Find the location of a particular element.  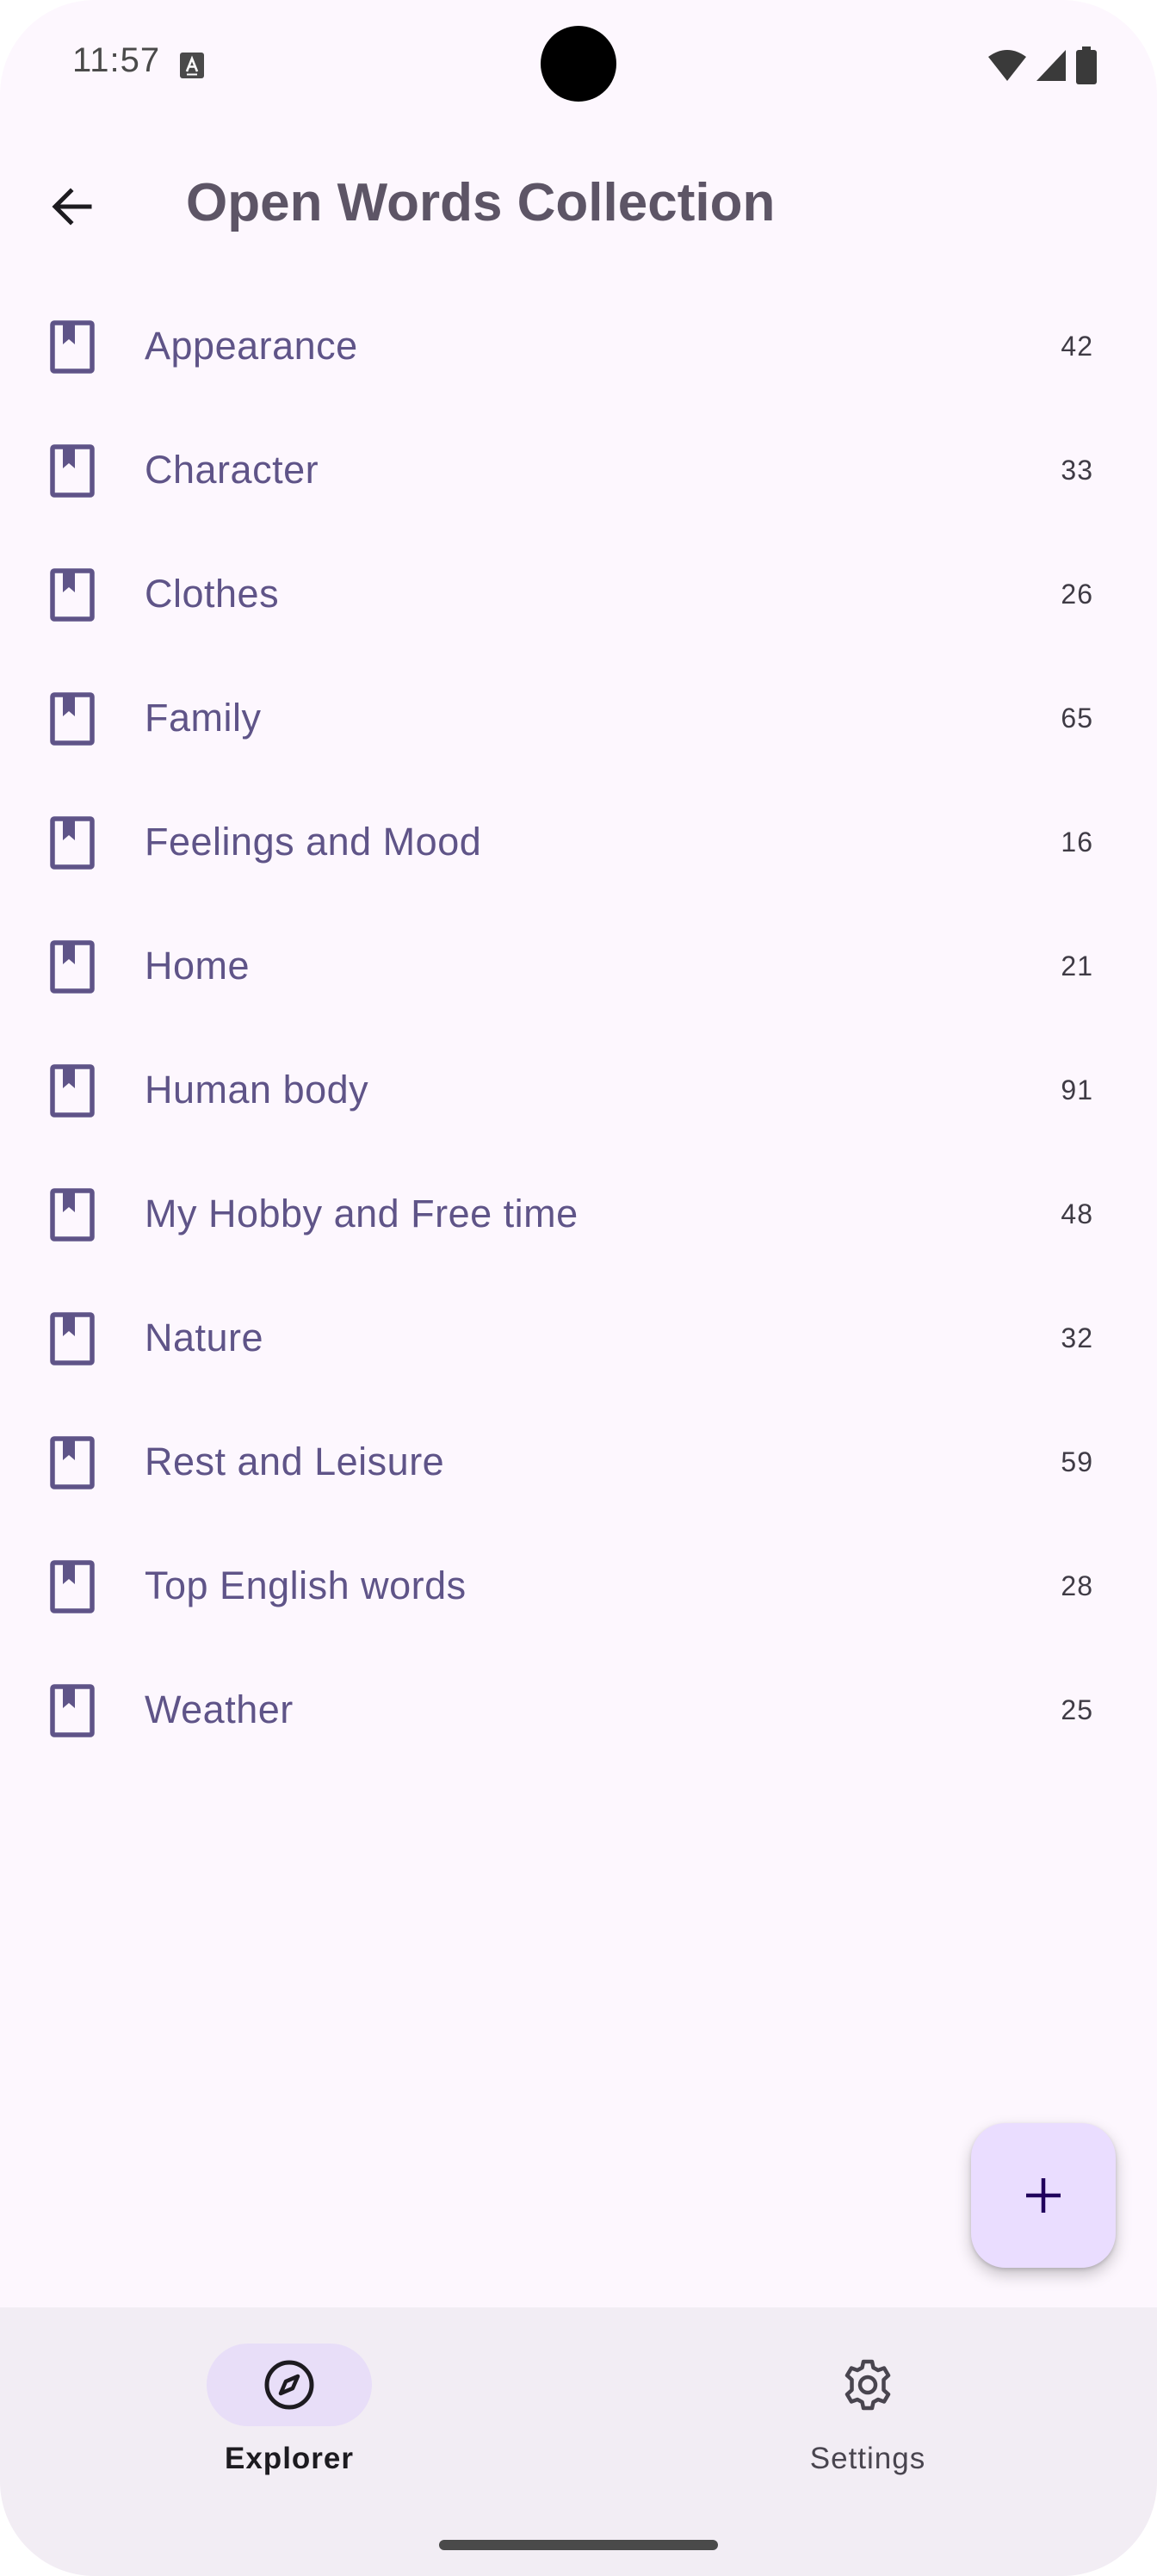

item-label: My Hobby and Free time is located at coordinates (361, 1214).